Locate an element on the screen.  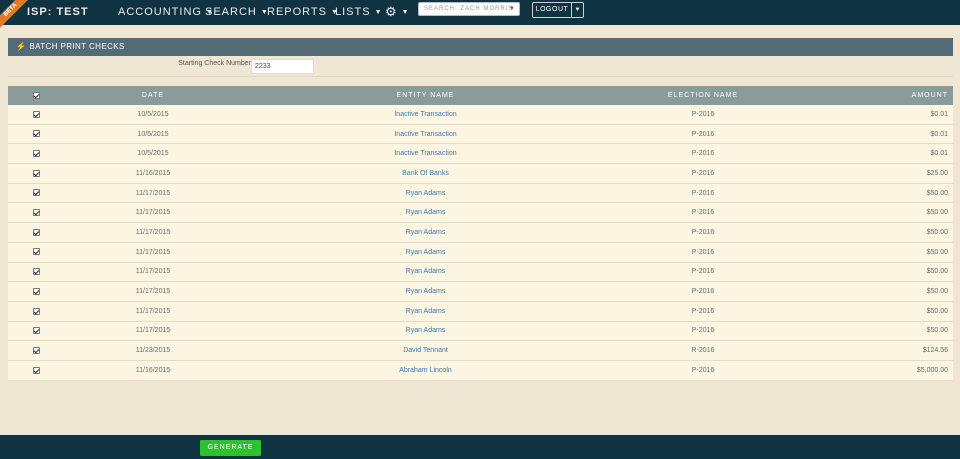
amount-cell: $0.01 is located at coordinates (939, 154).